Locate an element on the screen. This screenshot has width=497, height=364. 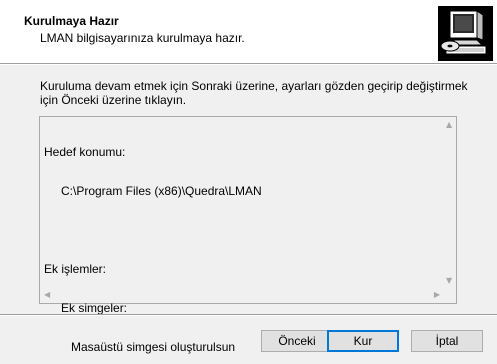
install-button: Kur is located at coordinates (363, 341).